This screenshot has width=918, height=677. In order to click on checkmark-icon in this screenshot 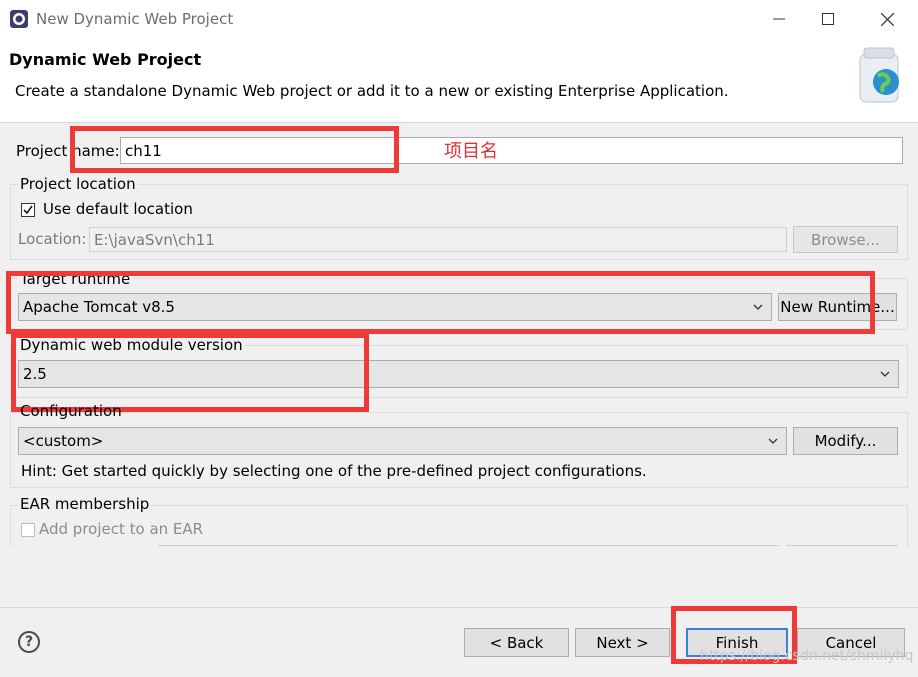, I will do `click(28, 210)`.